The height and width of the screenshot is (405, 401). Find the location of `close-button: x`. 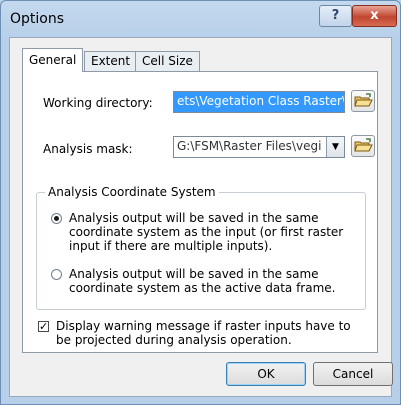

close-button: x is located at coordinates (374, 16).